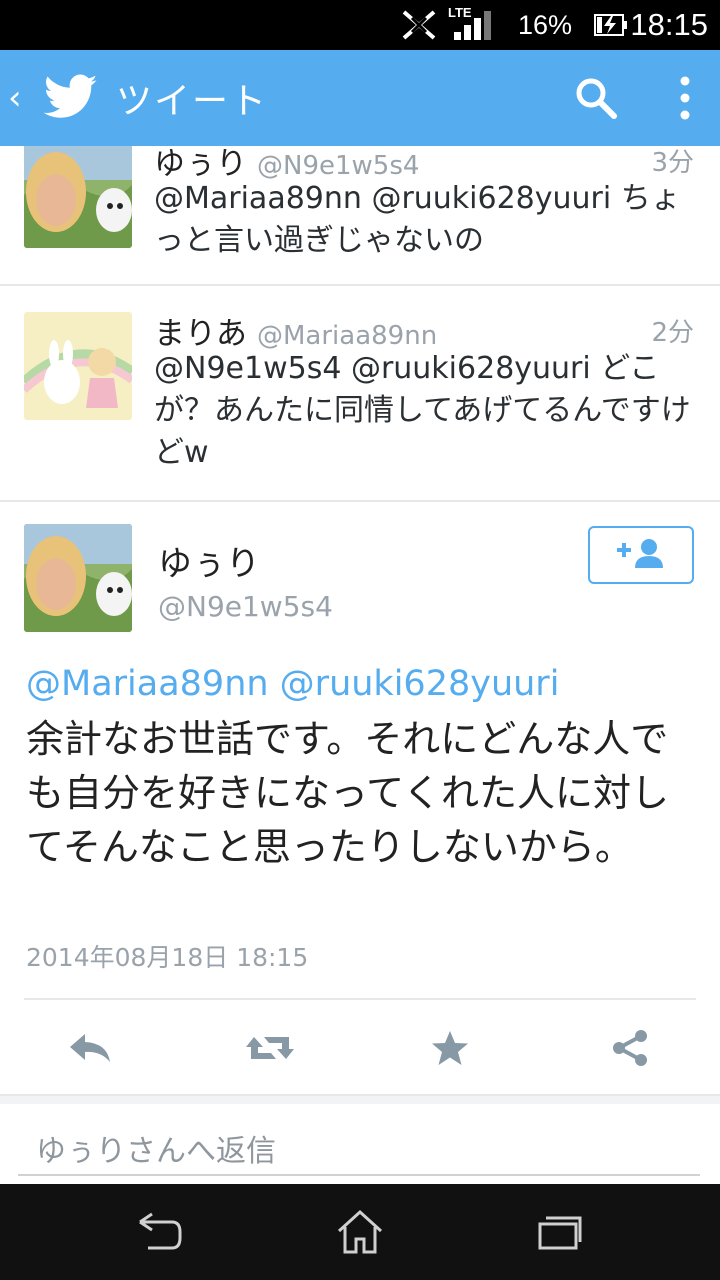 Image resolution: width=720 pixels, height=1280 pixels. I want to click on follow-button, so click(641, 555).